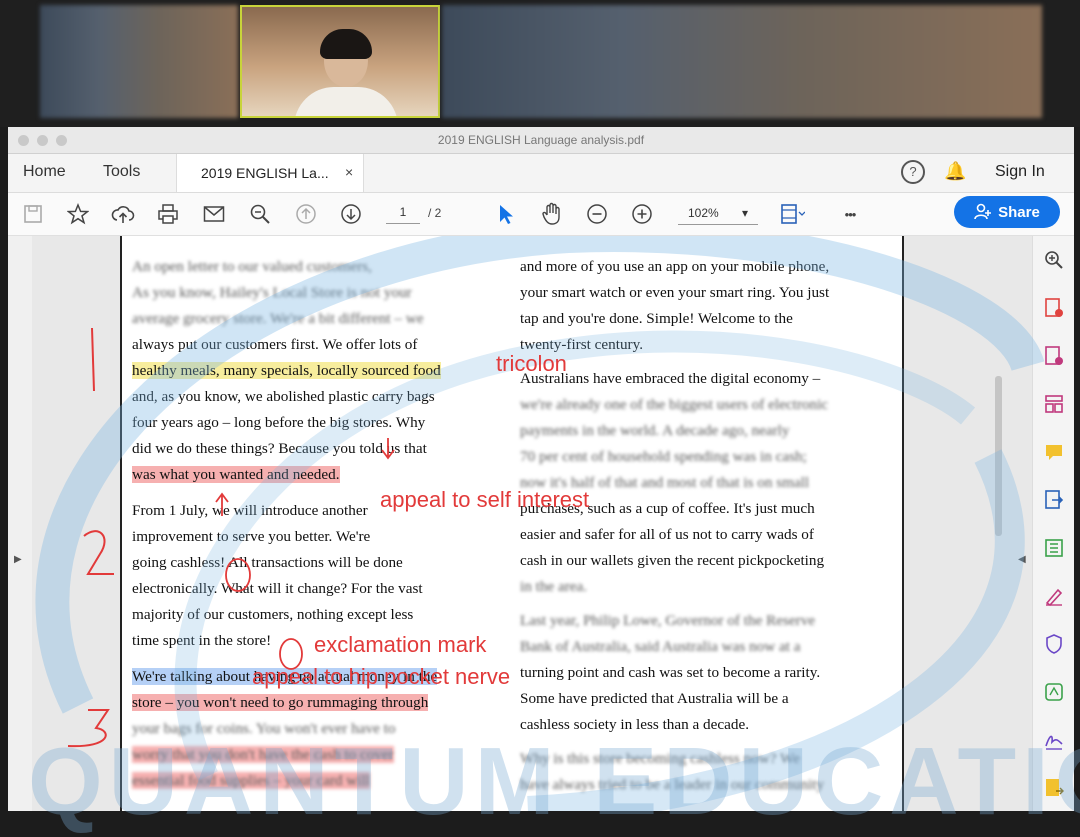 The image size is (1080, 837). What do you see at coordinates (98, 552) in the screenshot?
I see `margin-number-2-stroke` at bounding box center [98, 552].